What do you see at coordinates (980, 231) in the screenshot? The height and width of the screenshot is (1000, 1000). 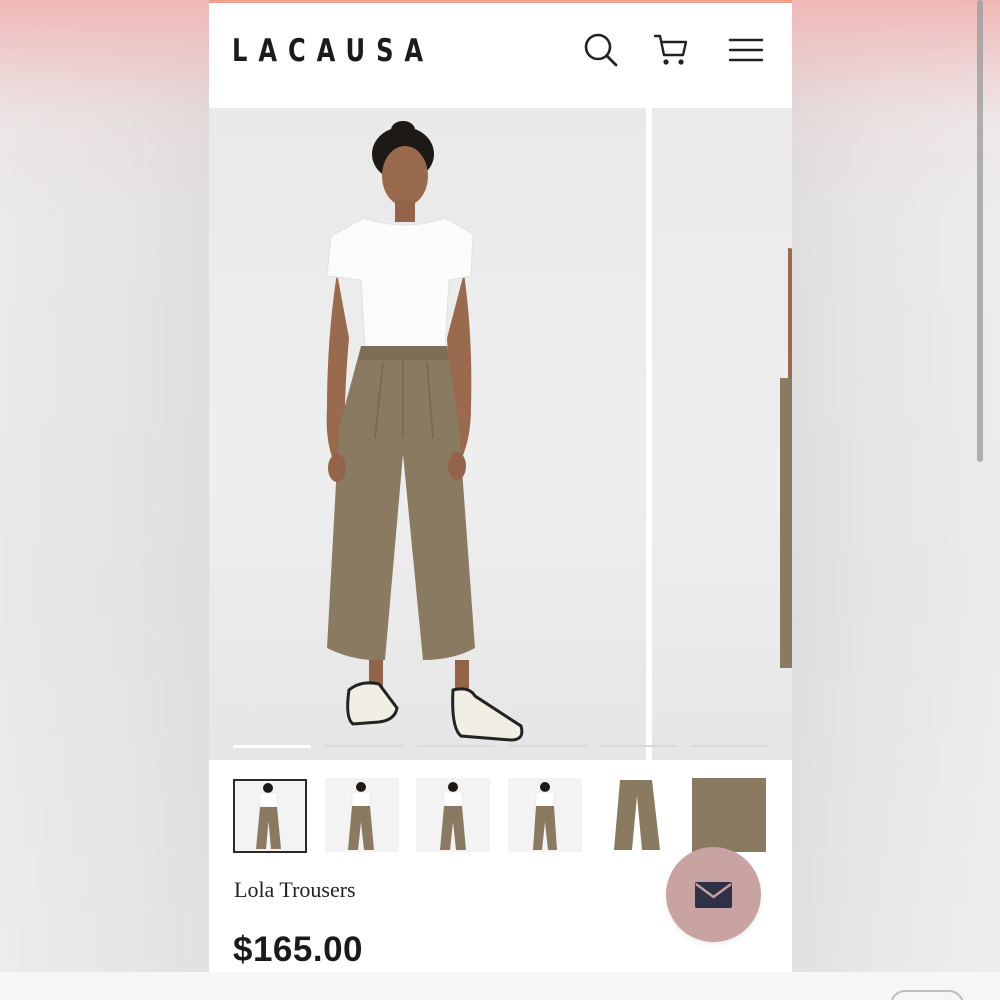 I see `scroll-indicator` at bounding box center [980, 231].